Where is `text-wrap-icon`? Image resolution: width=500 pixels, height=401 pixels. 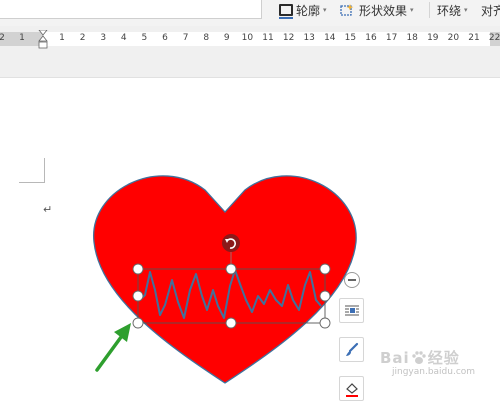
text-wrap-icon is located at coordinates (351, 310).